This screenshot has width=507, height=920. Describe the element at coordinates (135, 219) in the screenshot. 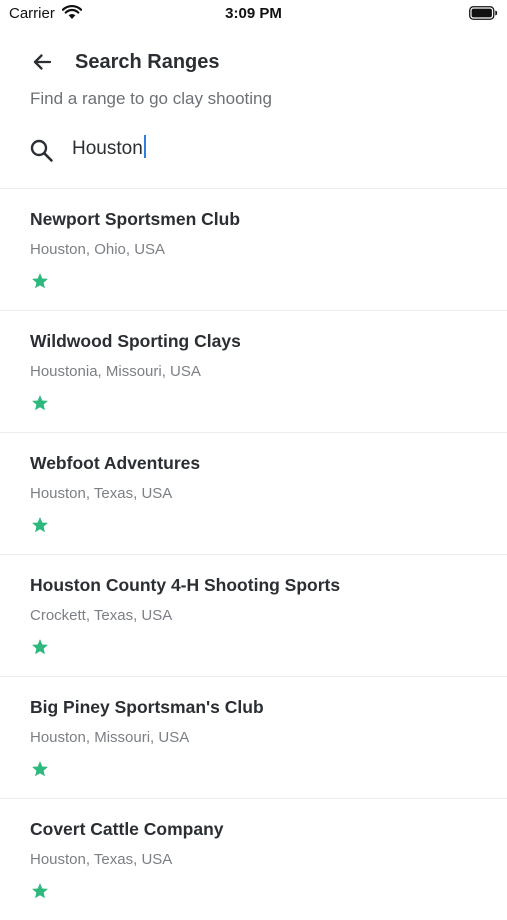

I see `range-name: Newport Sportsmen Club` at that location.